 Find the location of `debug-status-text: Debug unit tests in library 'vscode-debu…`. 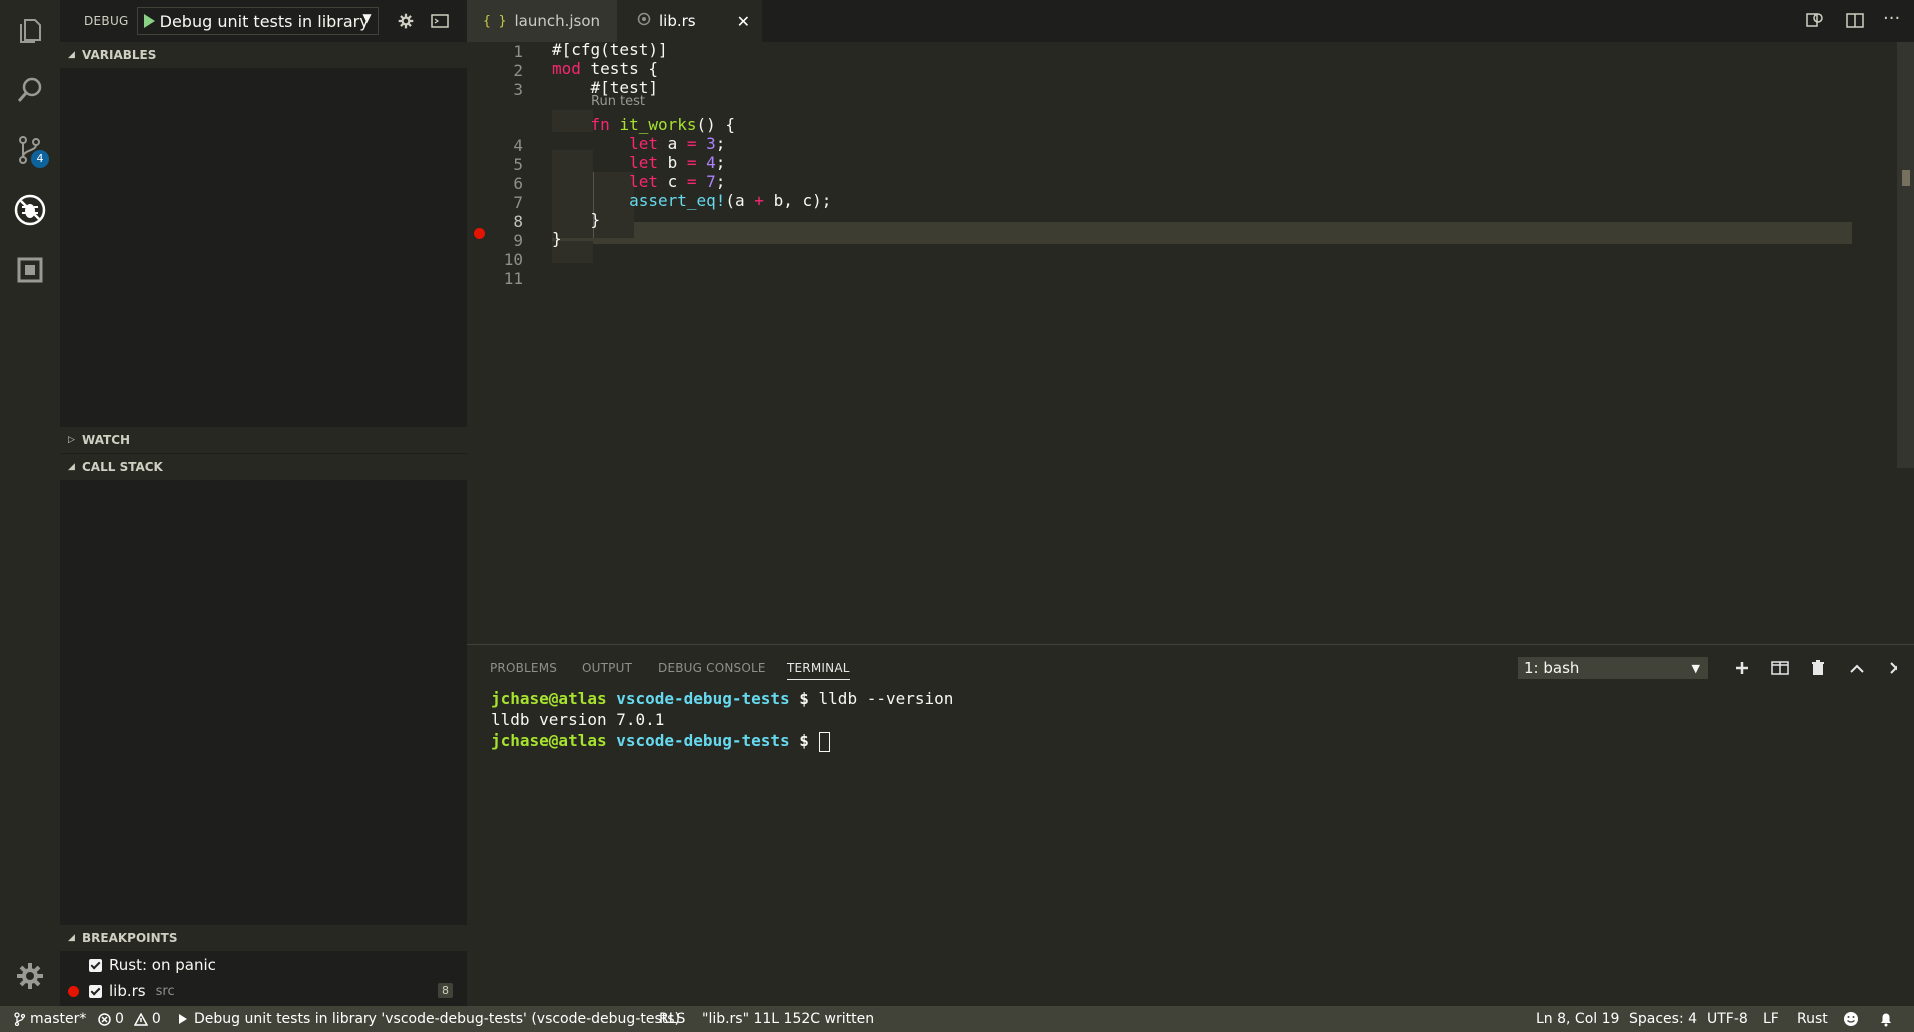

debug-status-text: Debug unit tests in library 'vscode-debu… is located at coordinates (437, 1019).